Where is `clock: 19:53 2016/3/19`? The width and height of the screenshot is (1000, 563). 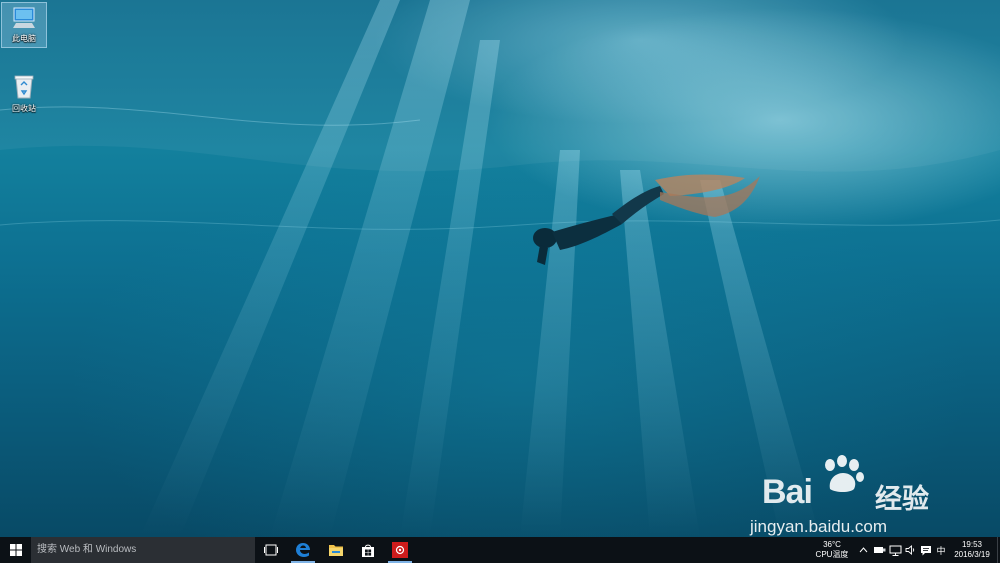
clock: 19:53 2016/3/19 is located at coordinates (972, 550).